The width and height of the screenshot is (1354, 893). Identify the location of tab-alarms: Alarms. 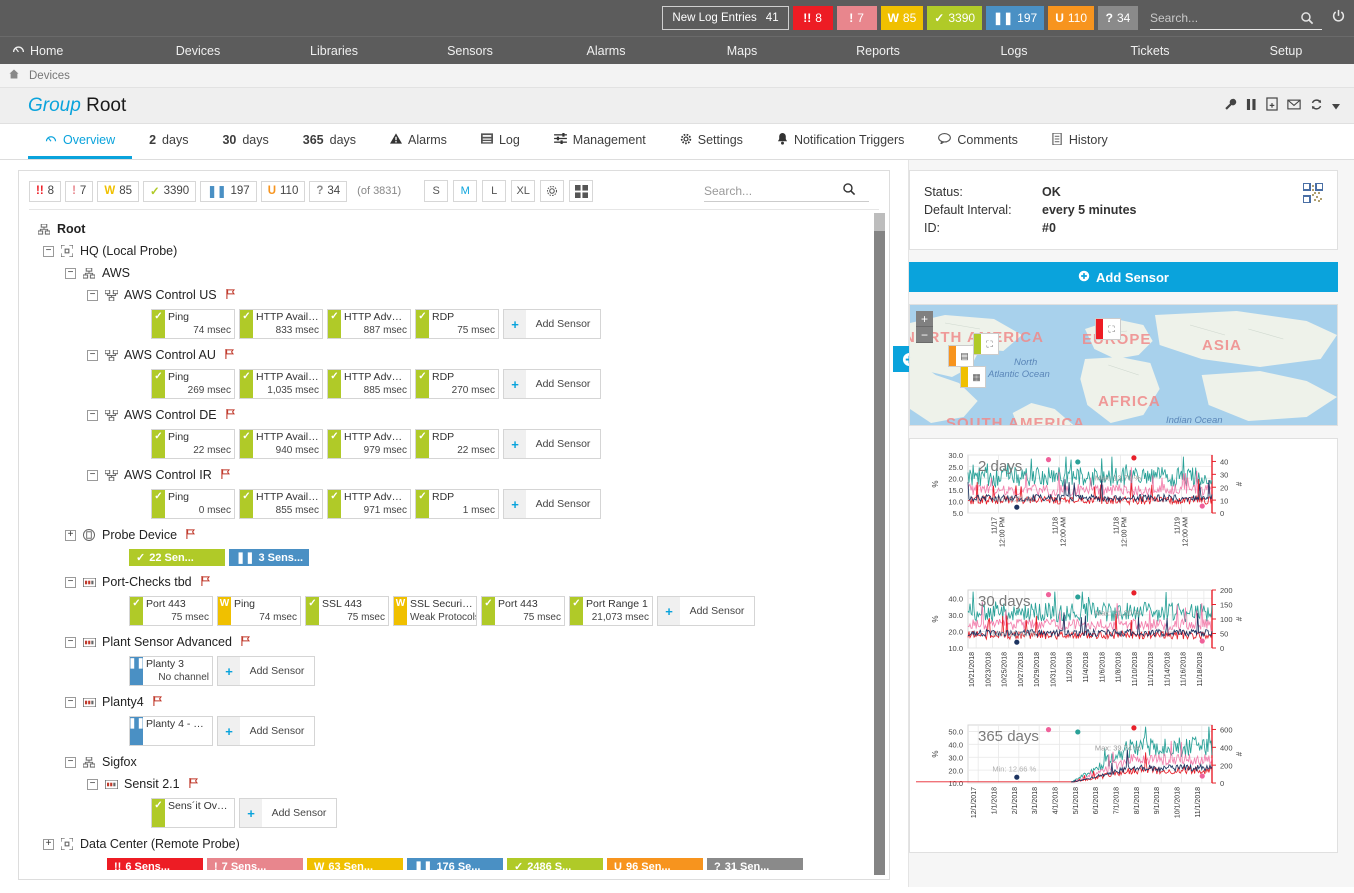
(418, 141).